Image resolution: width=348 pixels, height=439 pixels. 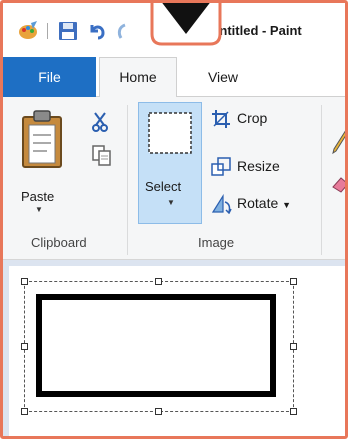 I want to click on paint-app-icon, so click(x=28, y=31).